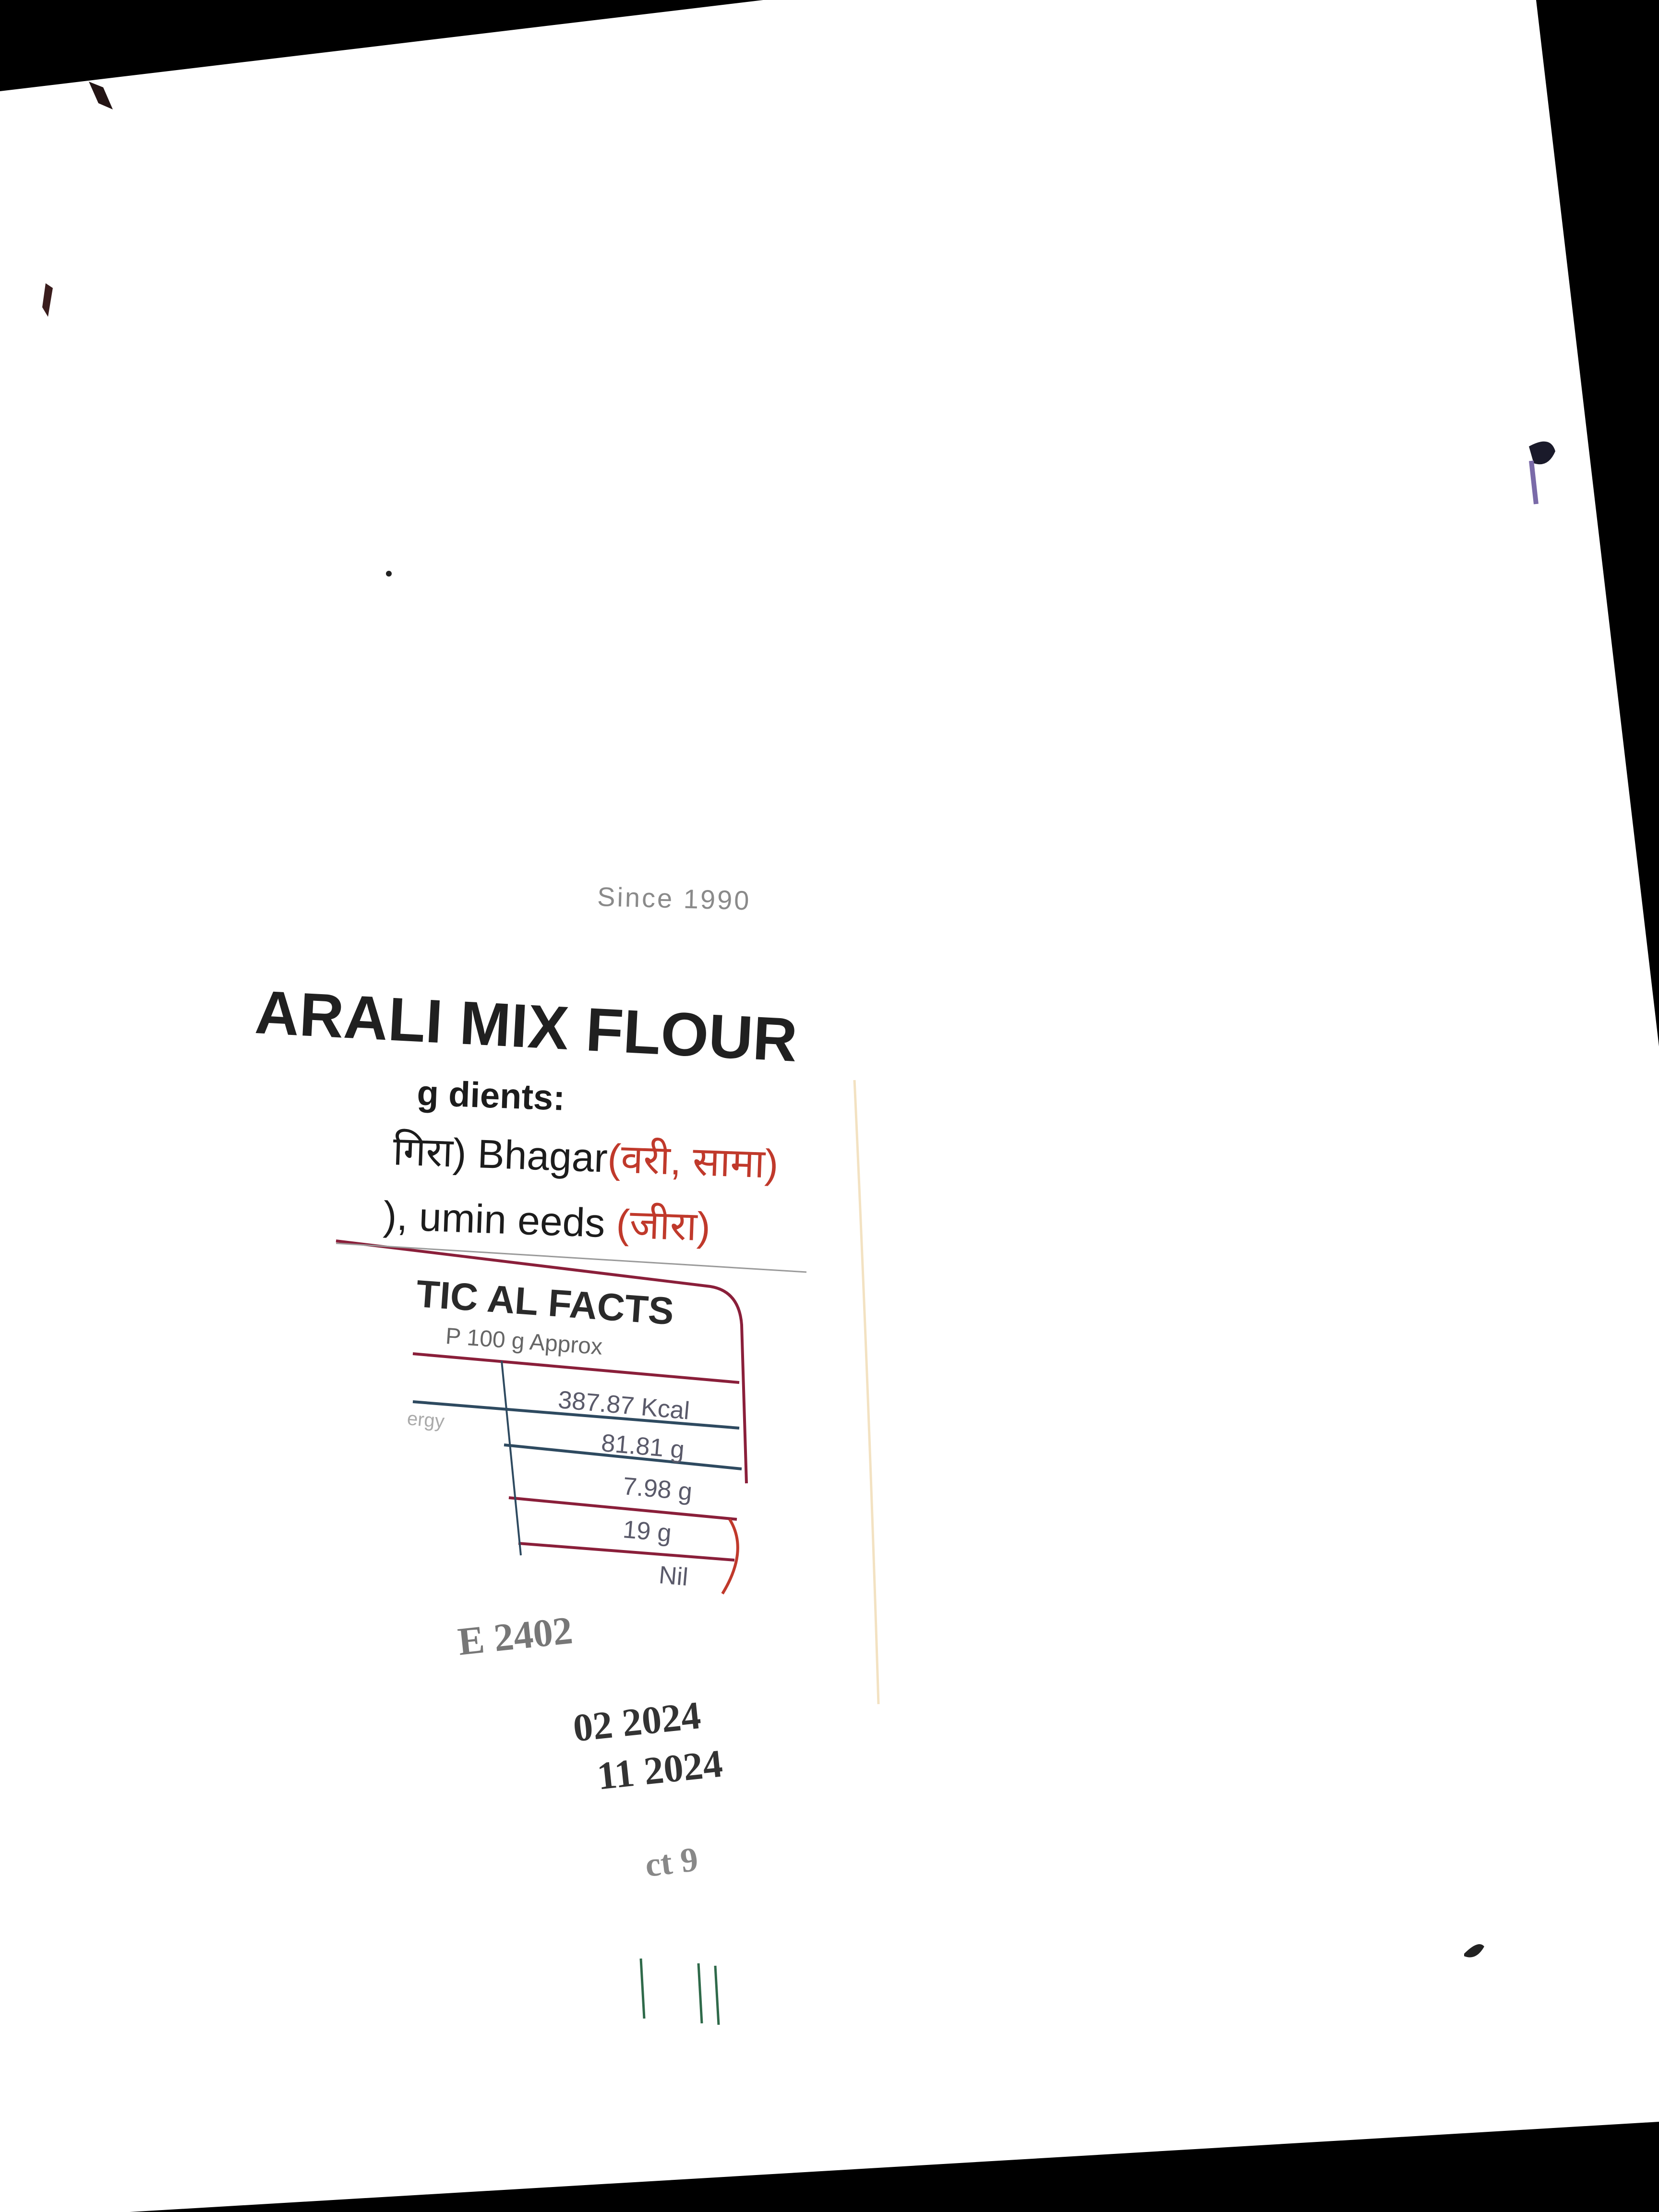 Image resolution: width=1659 pixels, height=2212 pixels. I want to click on nutrition-value: 81.81 g, so click(643, 1447).